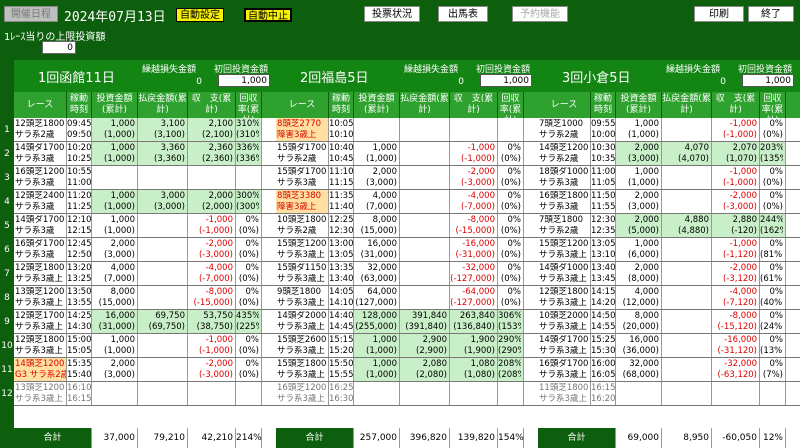 Image resolution: width=800 pixels, height=448 pixels. I want to click on race-name-cell: 13頭芝1200サラ系3歳上13-A, so click(40, 393).